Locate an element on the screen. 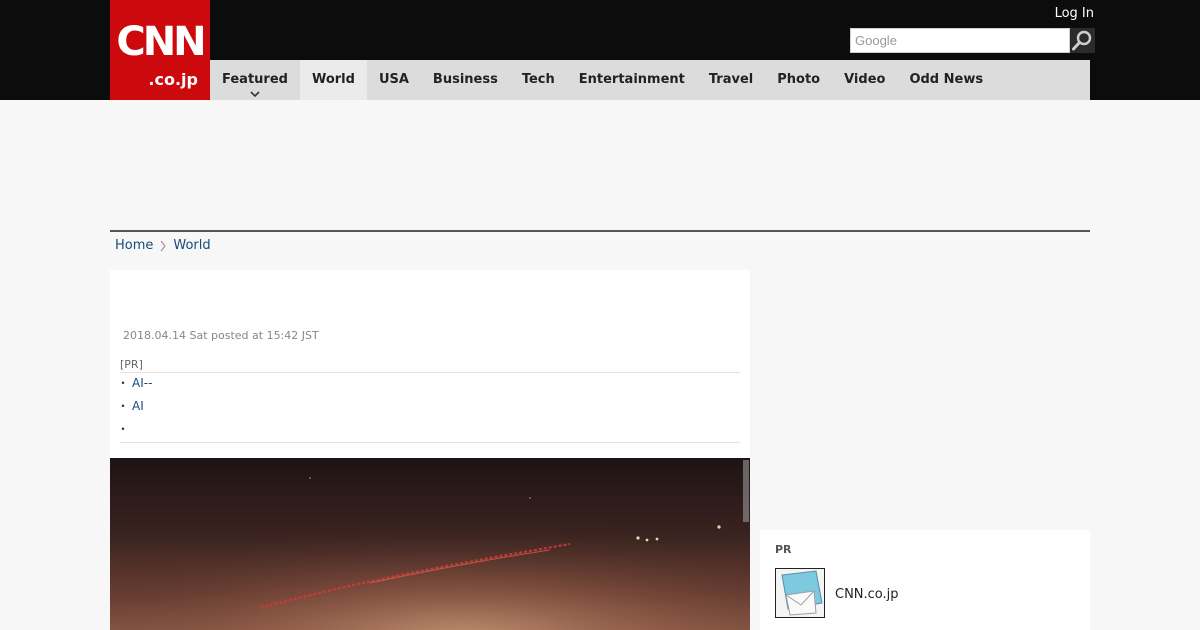 The height and width of the screenshot is (630, 1200). pr-link: AI-- is located at coordinates (142, 383).